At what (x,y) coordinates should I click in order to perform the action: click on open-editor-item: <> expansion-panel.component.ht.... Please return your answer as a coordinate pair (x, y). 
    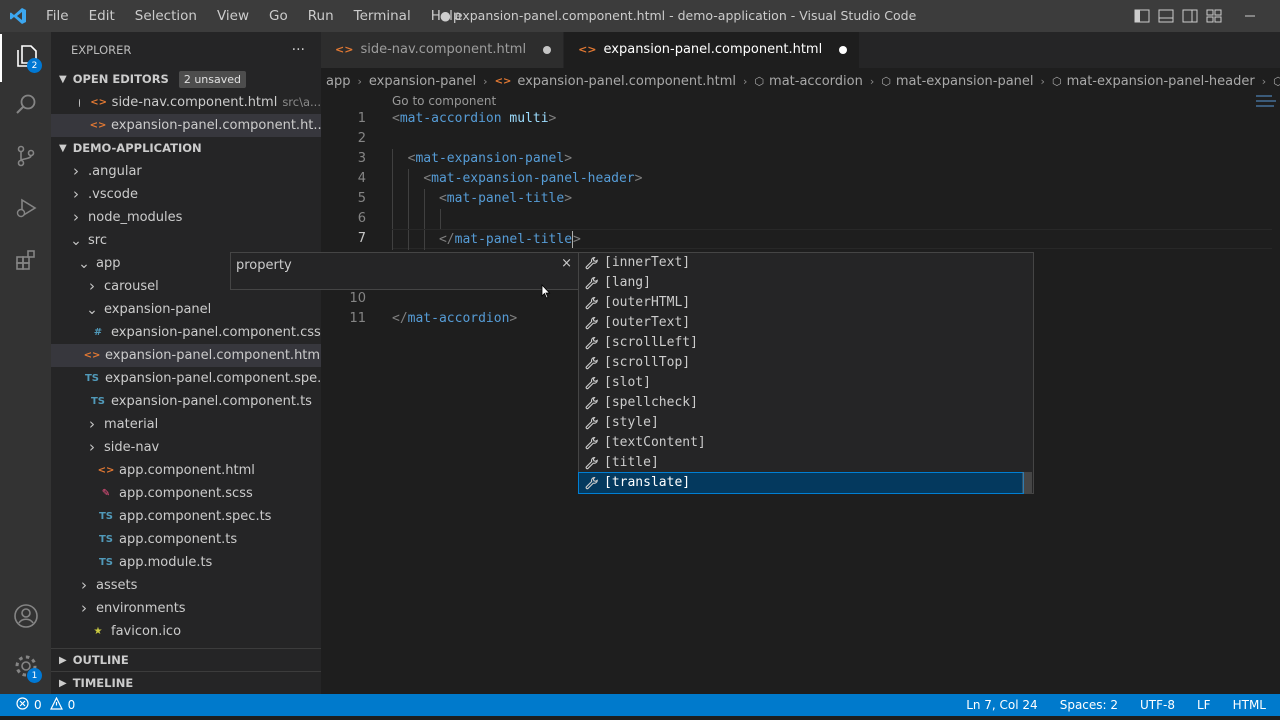
    Looking at the image, I should click on (186, 125).